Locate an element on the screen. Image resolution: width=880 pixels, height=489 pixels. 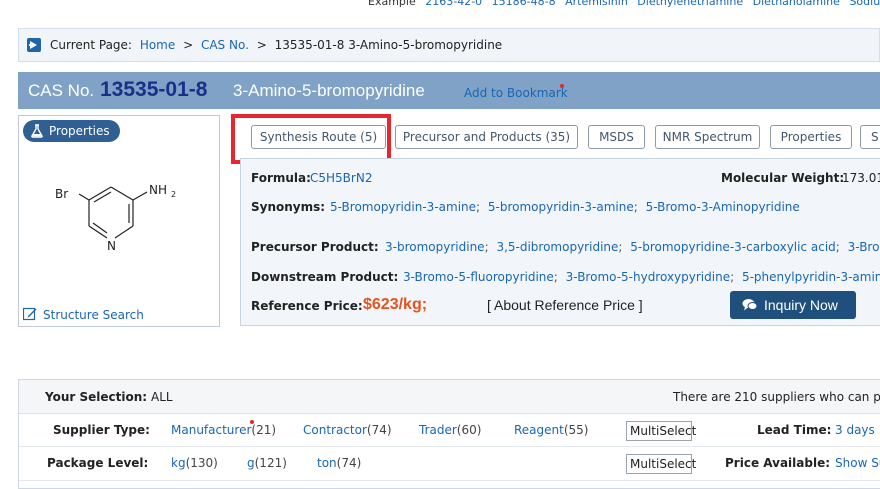
example-link: Sodiu is located at coordinates (864, 4).